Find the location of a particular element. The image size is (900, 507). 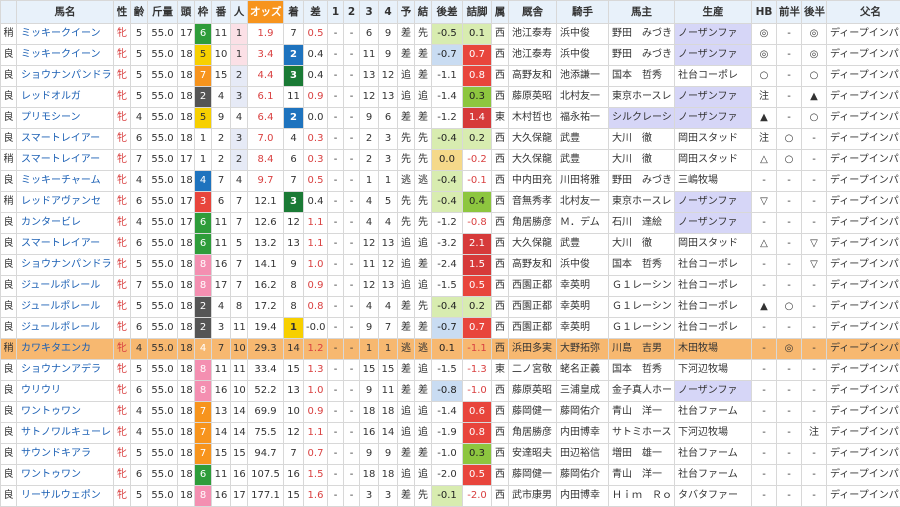

horse-name-link: ウリウリ is located at coordinates (65, 391).